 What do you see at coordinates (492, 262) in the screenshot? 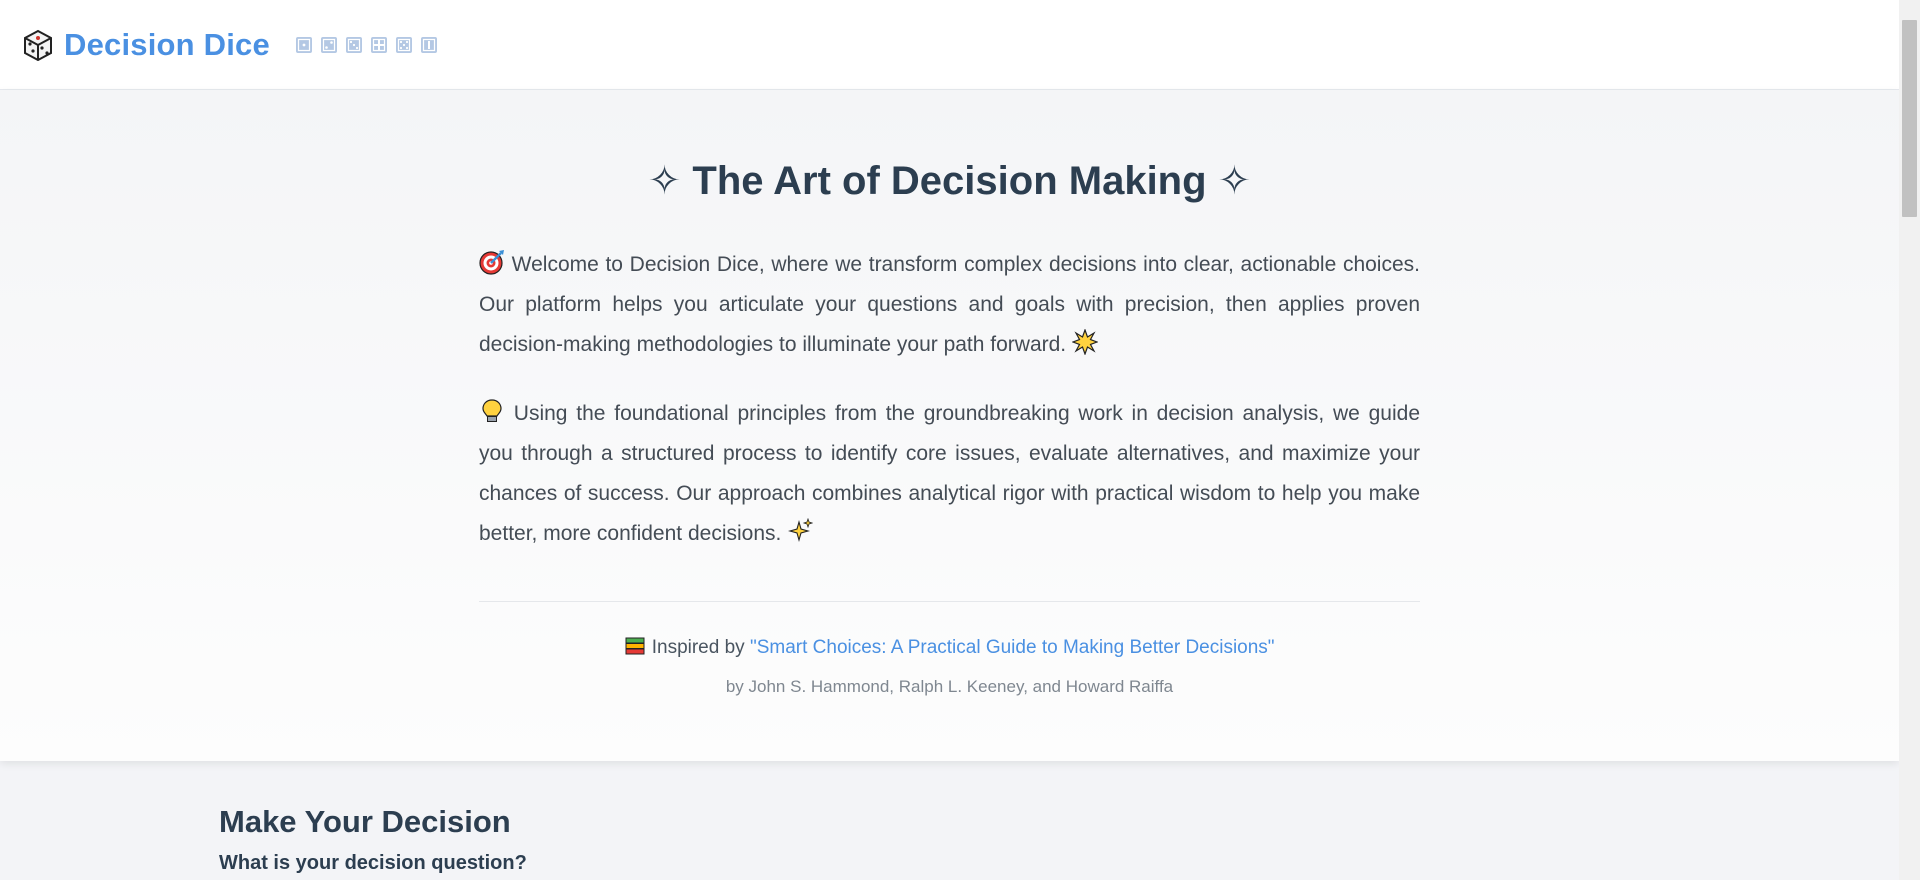
I see `target-icon` at bounding box center [492, 262].